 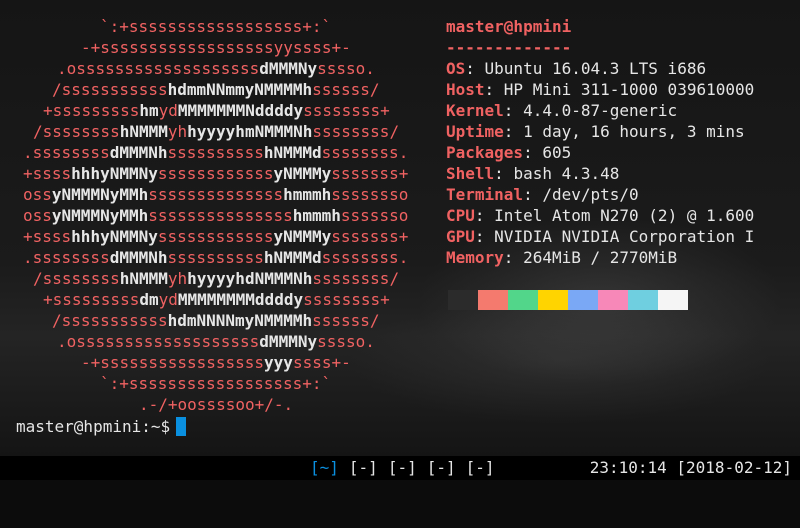 What do you see at coordinates (240, 320) in the screenshot?
I see `logo-segment: hdmNNNNmyNMMMMh` at bounding box center [240, 320].